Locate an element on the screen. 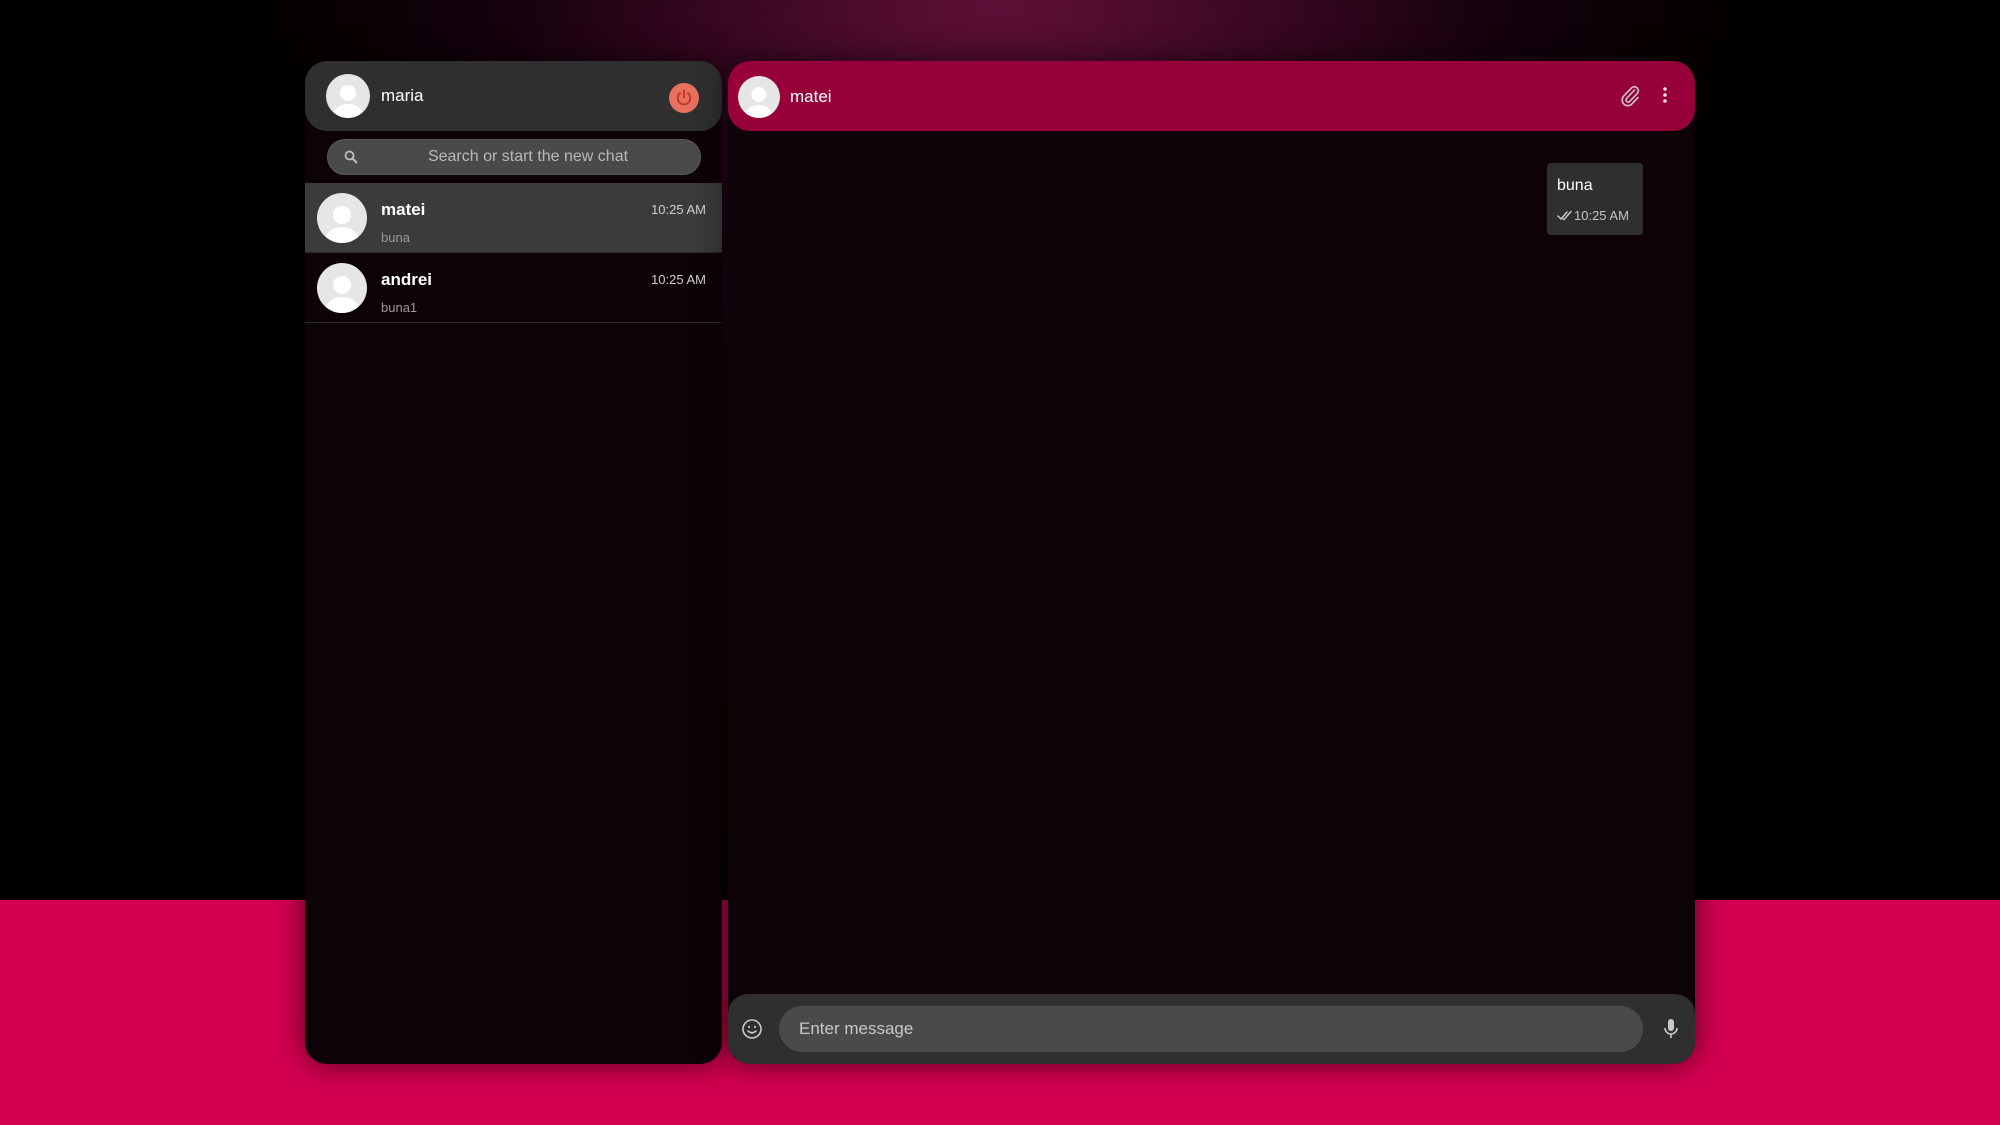 The width and height of the screenshot is (2000, 1125). logout-button is located at coordinates (684, 98).